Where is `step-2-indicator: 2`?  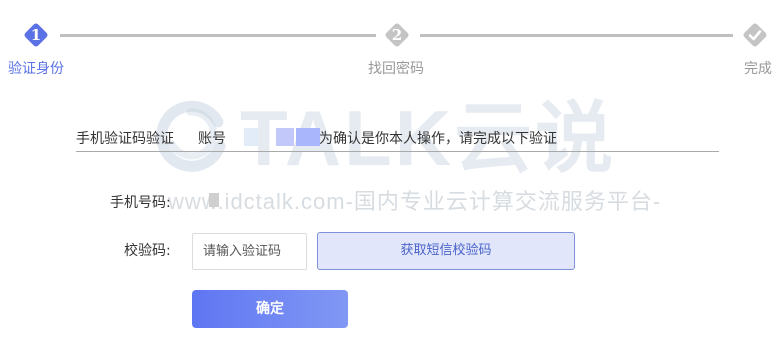
step-2-indicator: 2 is located at coordinates (397, 35).